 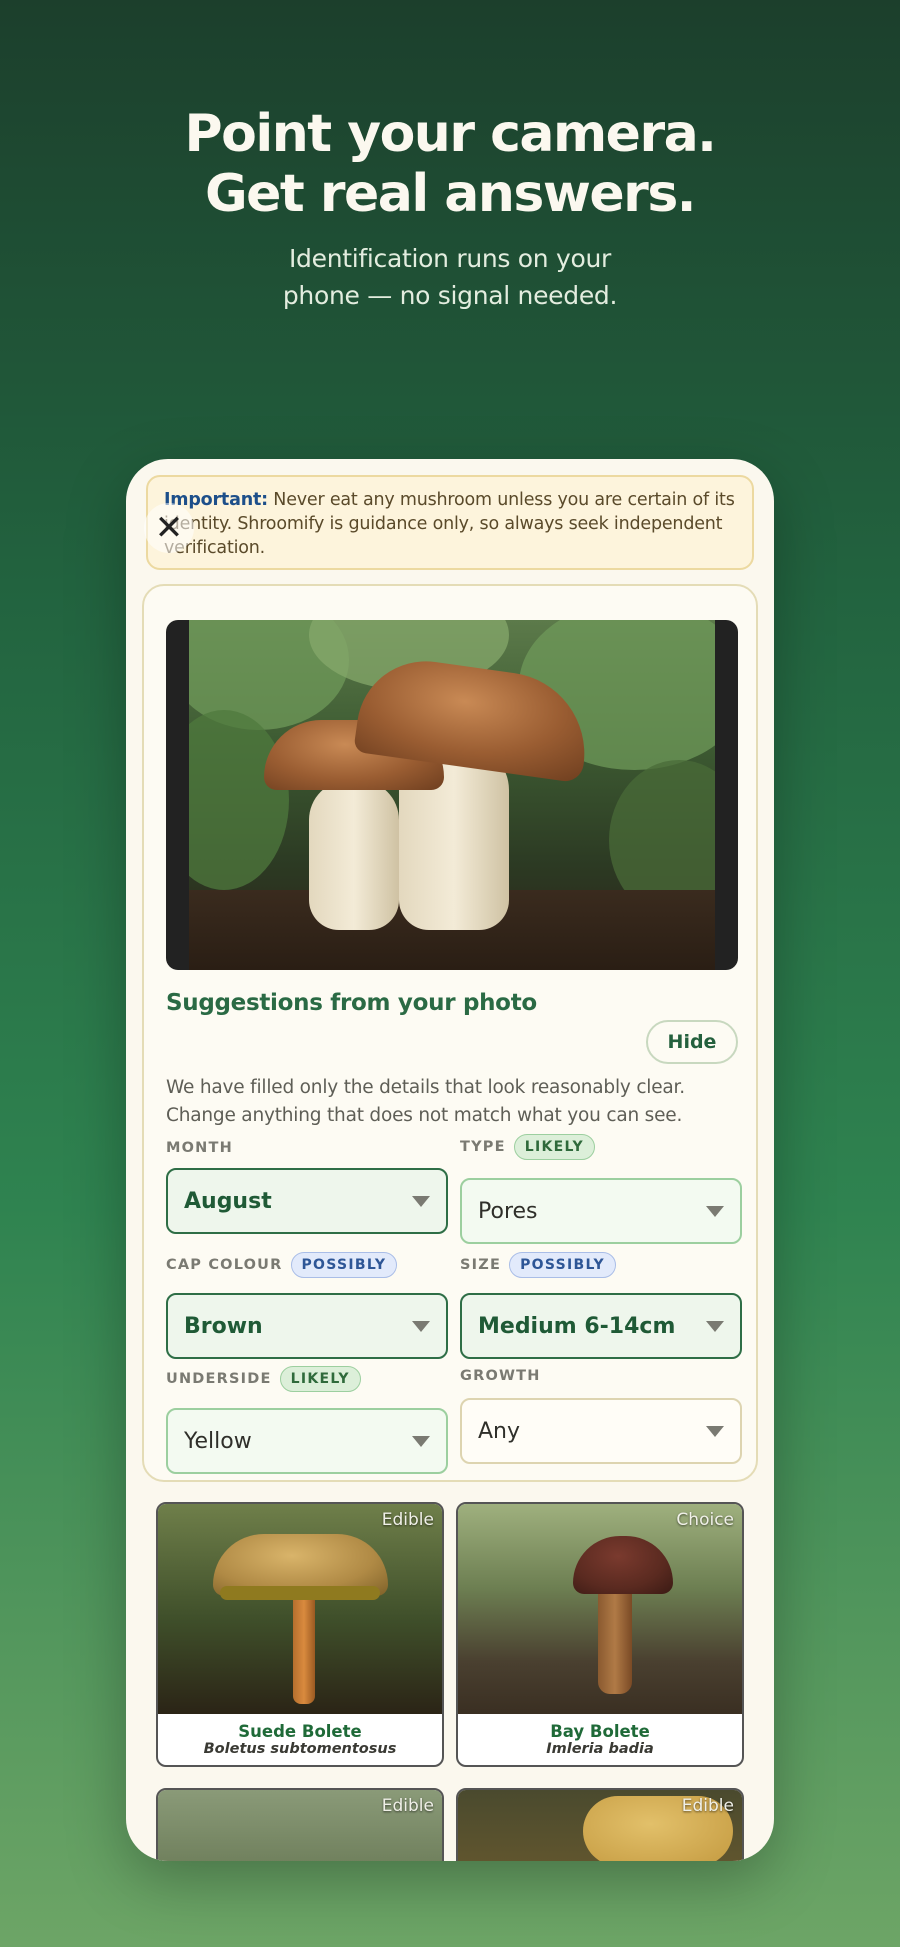 What do you see at coordinates (481, 1265) in the screenshot?
I see `size-label-text: SIZE` at bounding box center [481, 1265].